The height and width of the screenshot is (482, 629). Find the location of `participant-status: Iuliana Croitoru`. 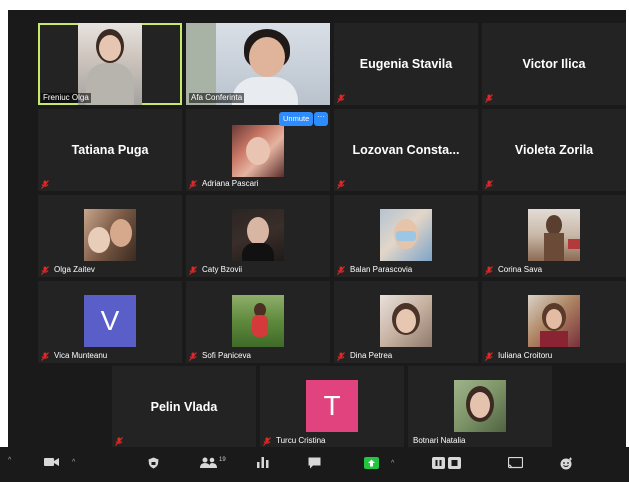

participant-status: Iuliana Croitoru is located at coordinates (519, 356).